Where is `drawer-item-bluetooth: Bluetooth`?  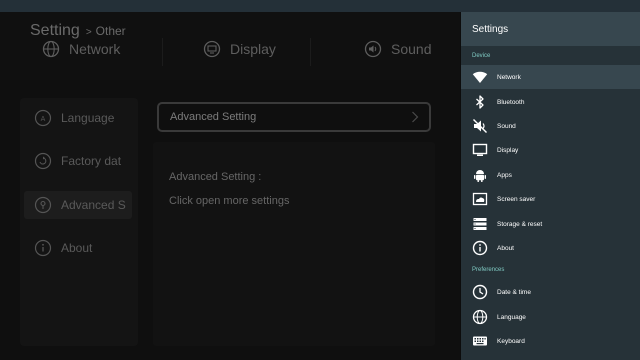 drawer-item-bluetooth: Bluetooth is located at coordinates (550, 102).